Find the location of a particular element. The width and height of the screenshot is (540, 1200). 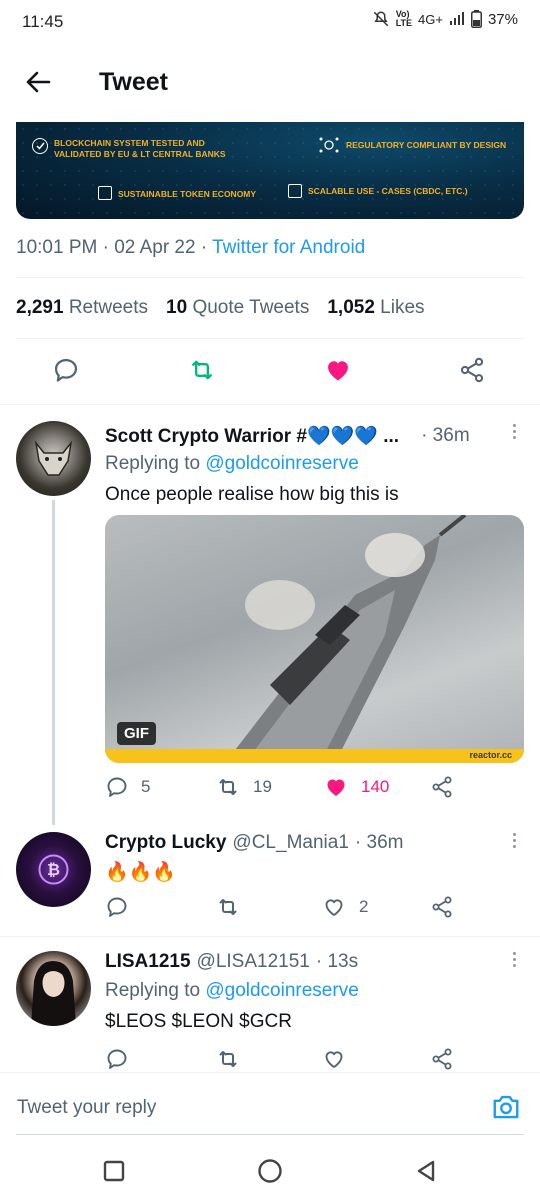

expand-arrow-icon is located at coordinates (295, 191).